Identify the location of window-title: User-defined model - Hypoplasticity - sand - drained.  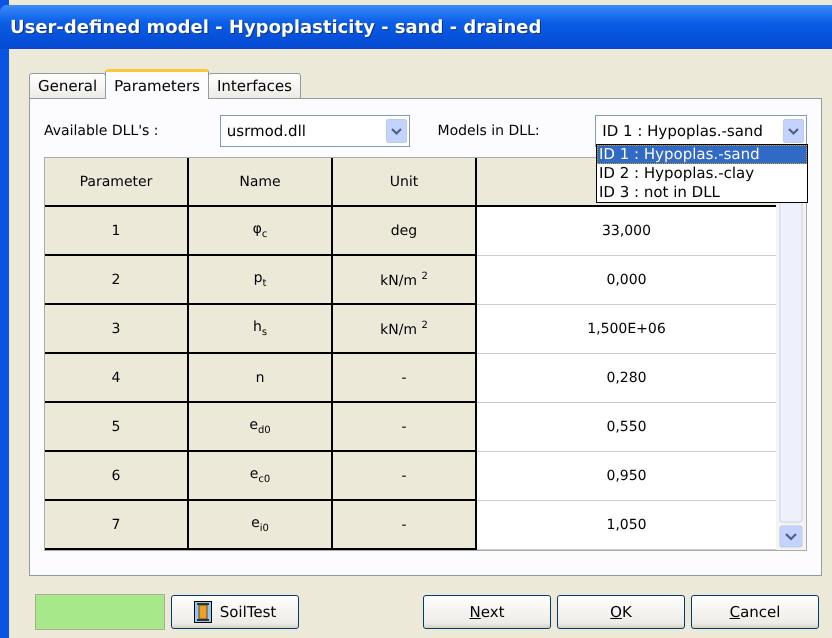
(276, 27).